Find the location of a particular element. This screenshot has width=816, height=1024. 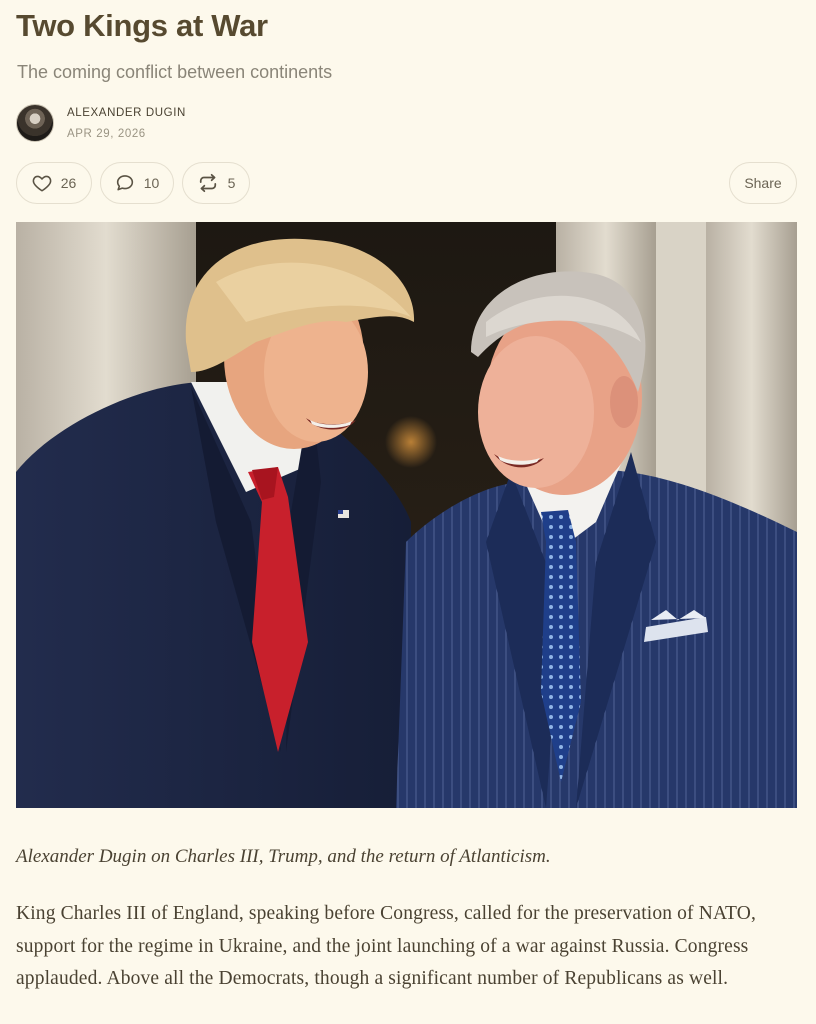

heart-icon is located at coordinates (42, 183).